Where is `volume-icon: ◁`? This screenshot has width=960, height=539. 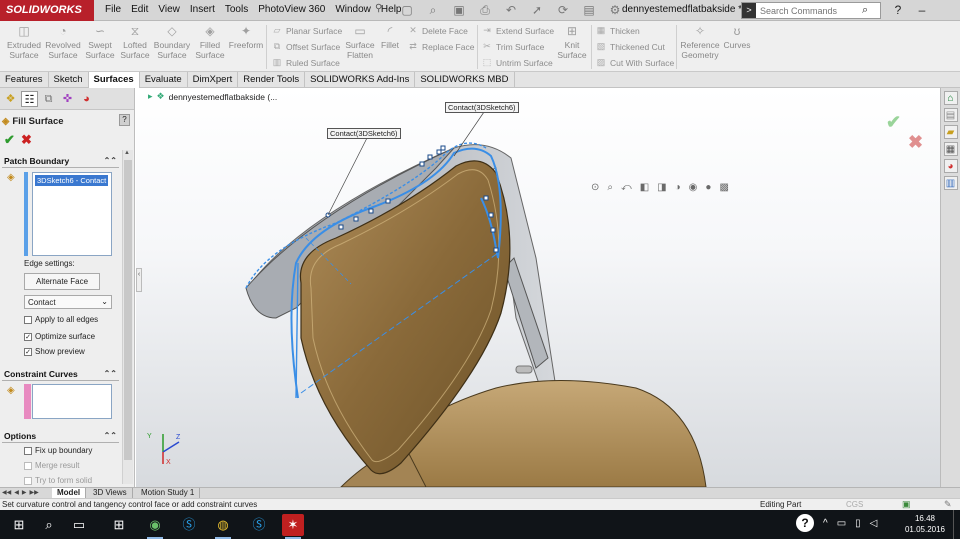 volume-icon: ◁ is located at coordinates (874, 523).